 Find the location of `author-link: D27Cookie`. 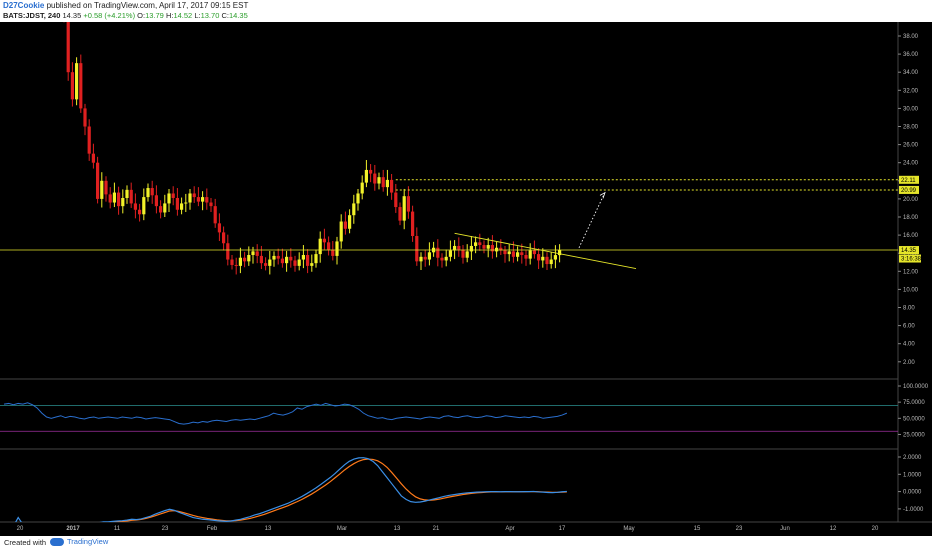

author-link: D27Cookie is located at coordinates (23, 5).